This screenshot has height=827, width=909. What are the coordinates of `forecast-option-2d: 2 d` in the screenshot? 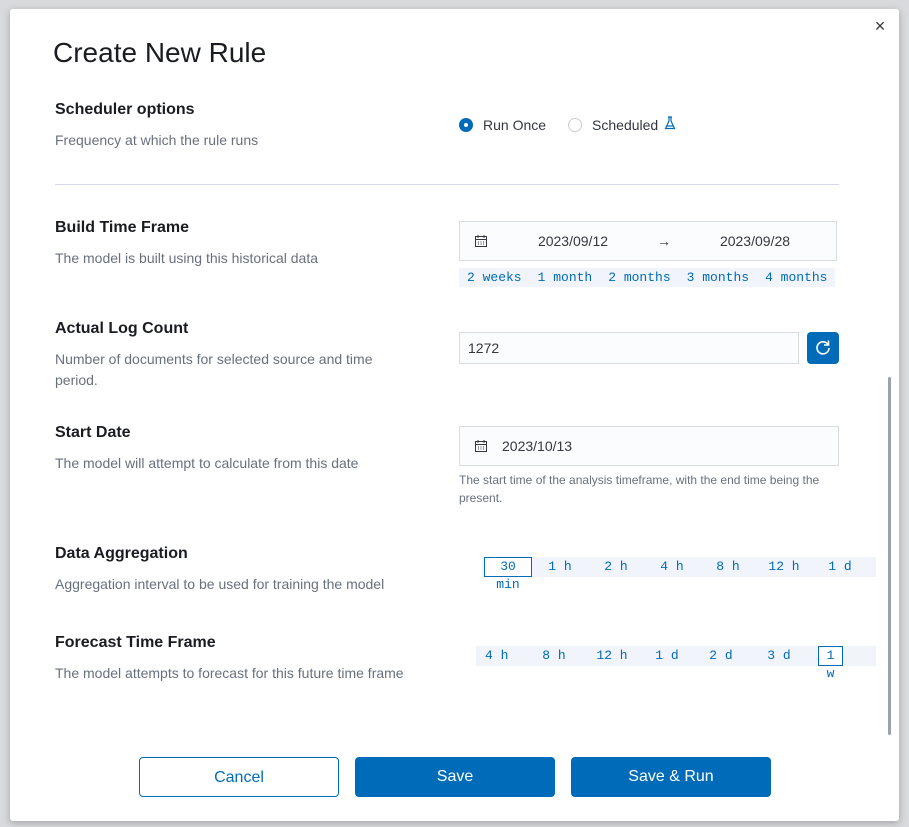 It's located at (721, 656).